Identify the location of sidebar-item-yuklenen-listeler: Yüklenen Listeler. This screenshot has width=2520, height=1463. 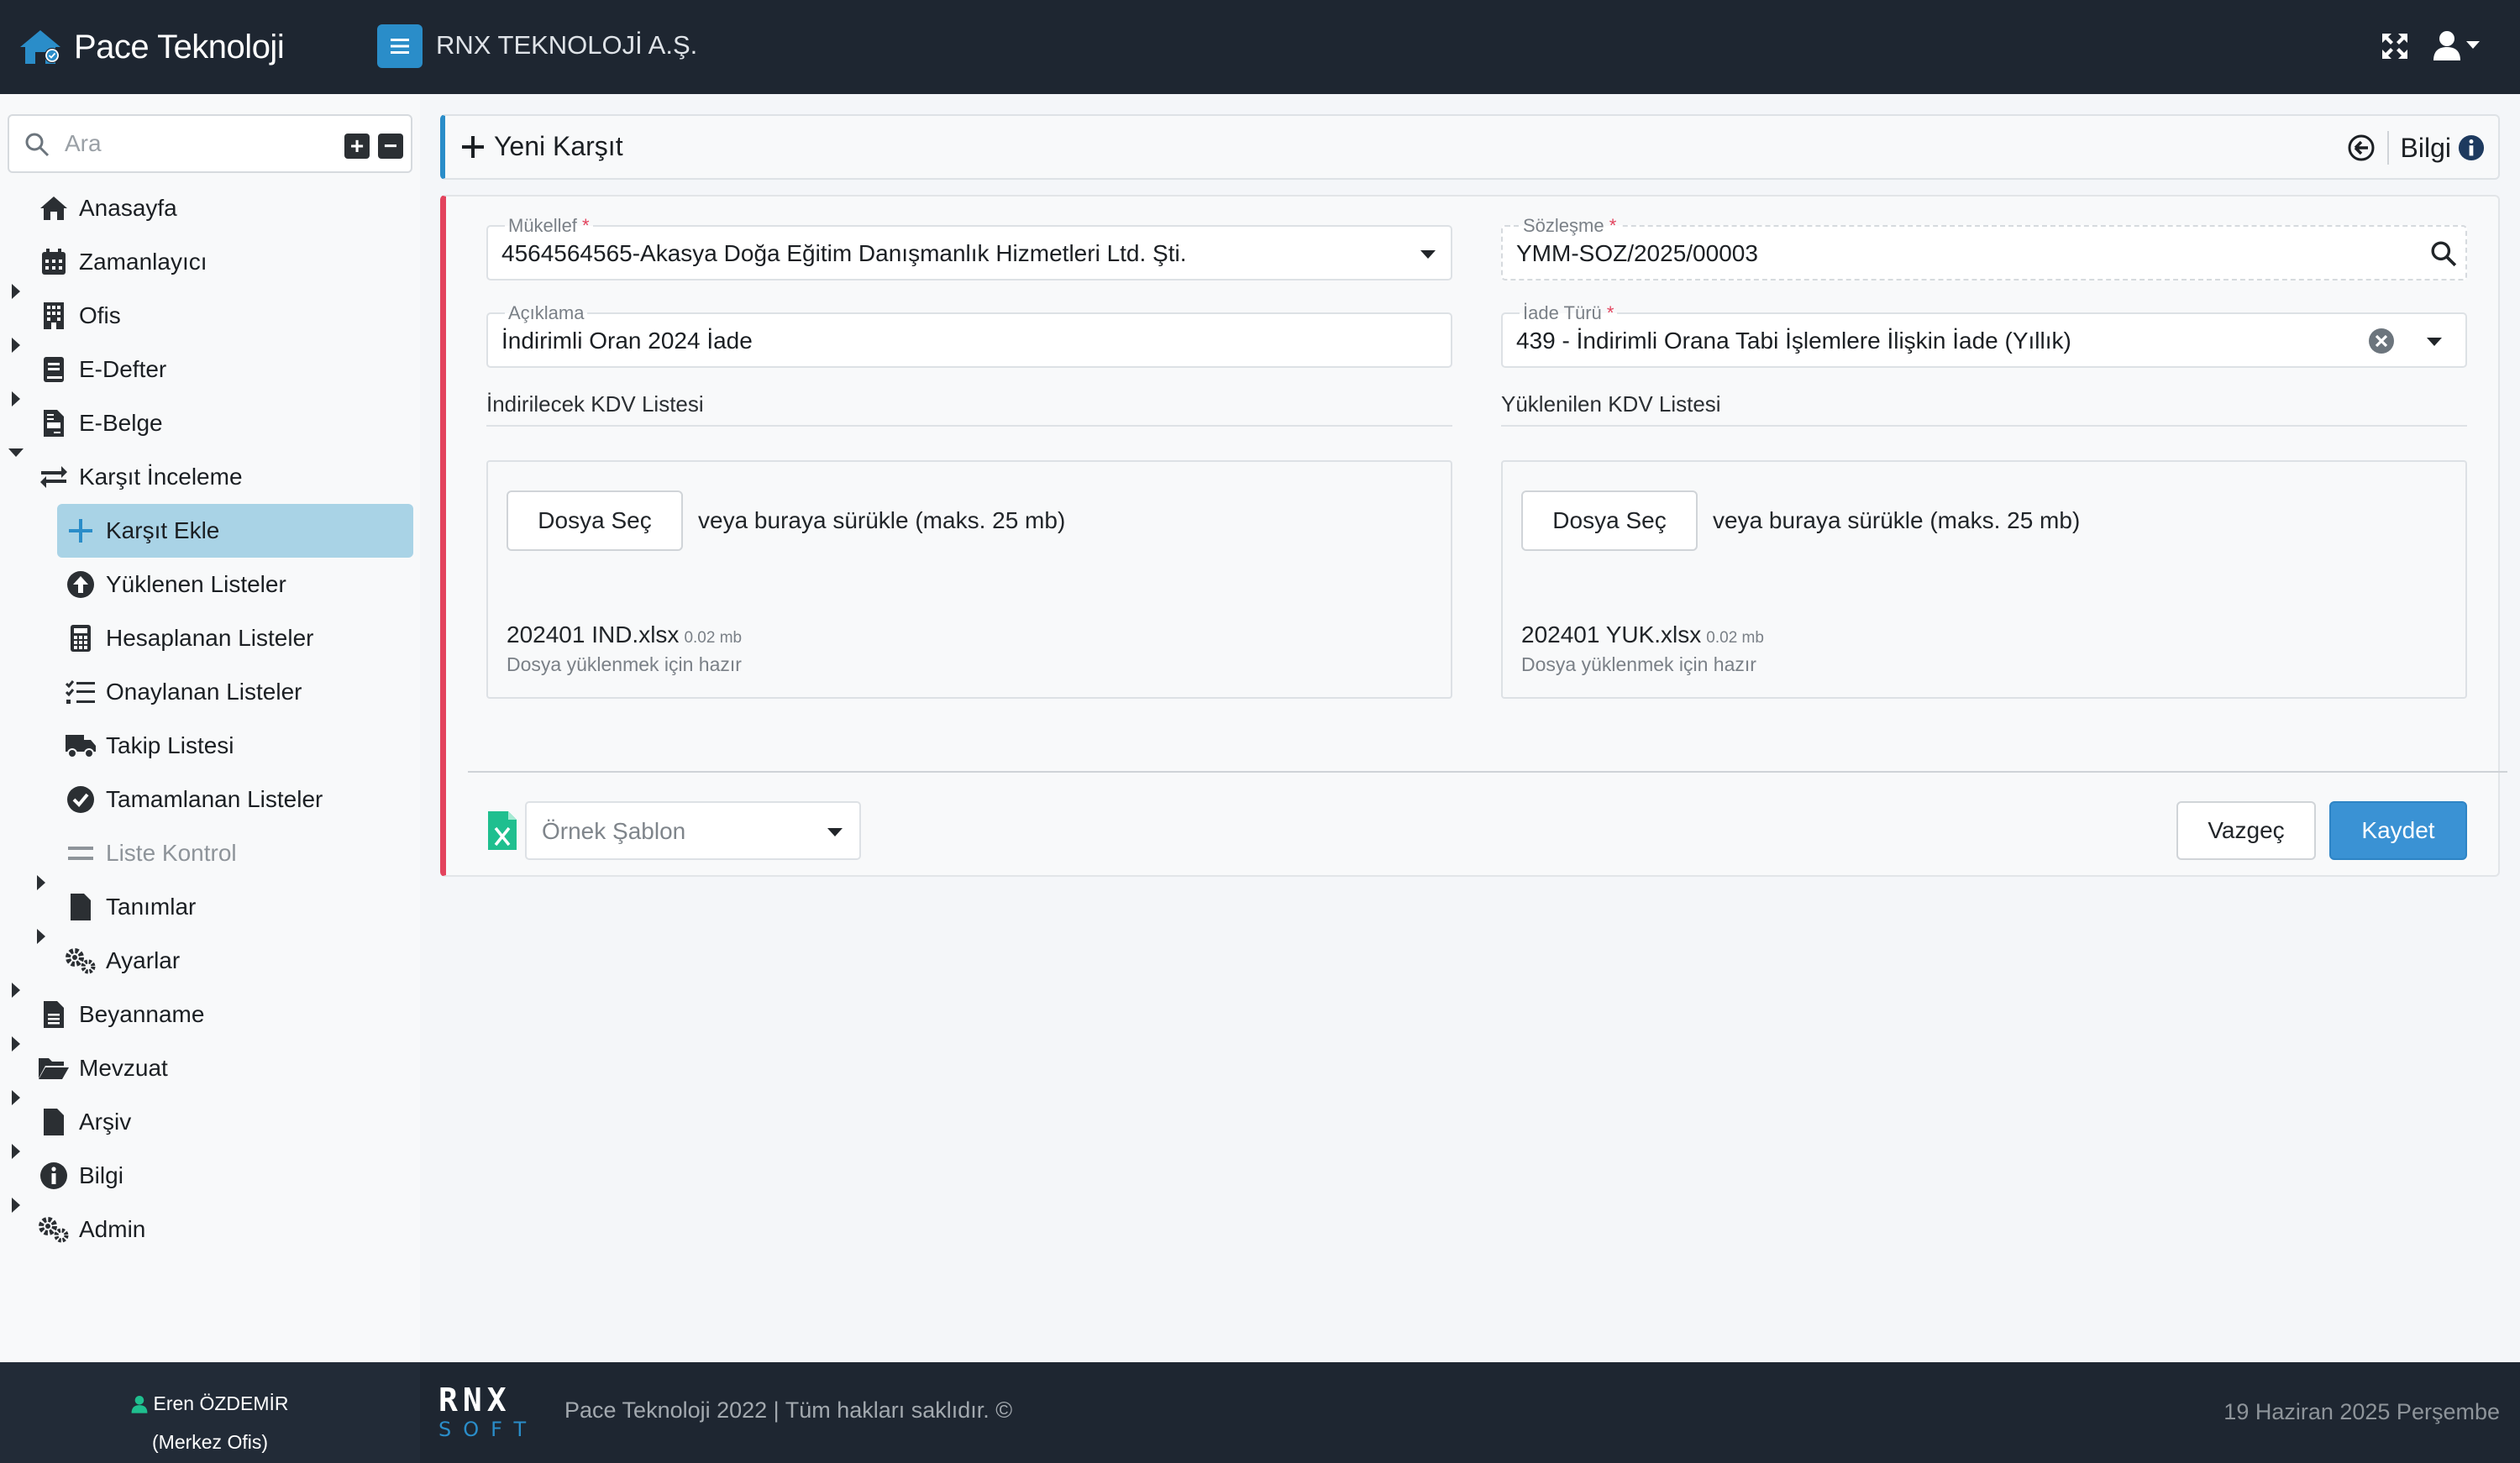
(175, 584).